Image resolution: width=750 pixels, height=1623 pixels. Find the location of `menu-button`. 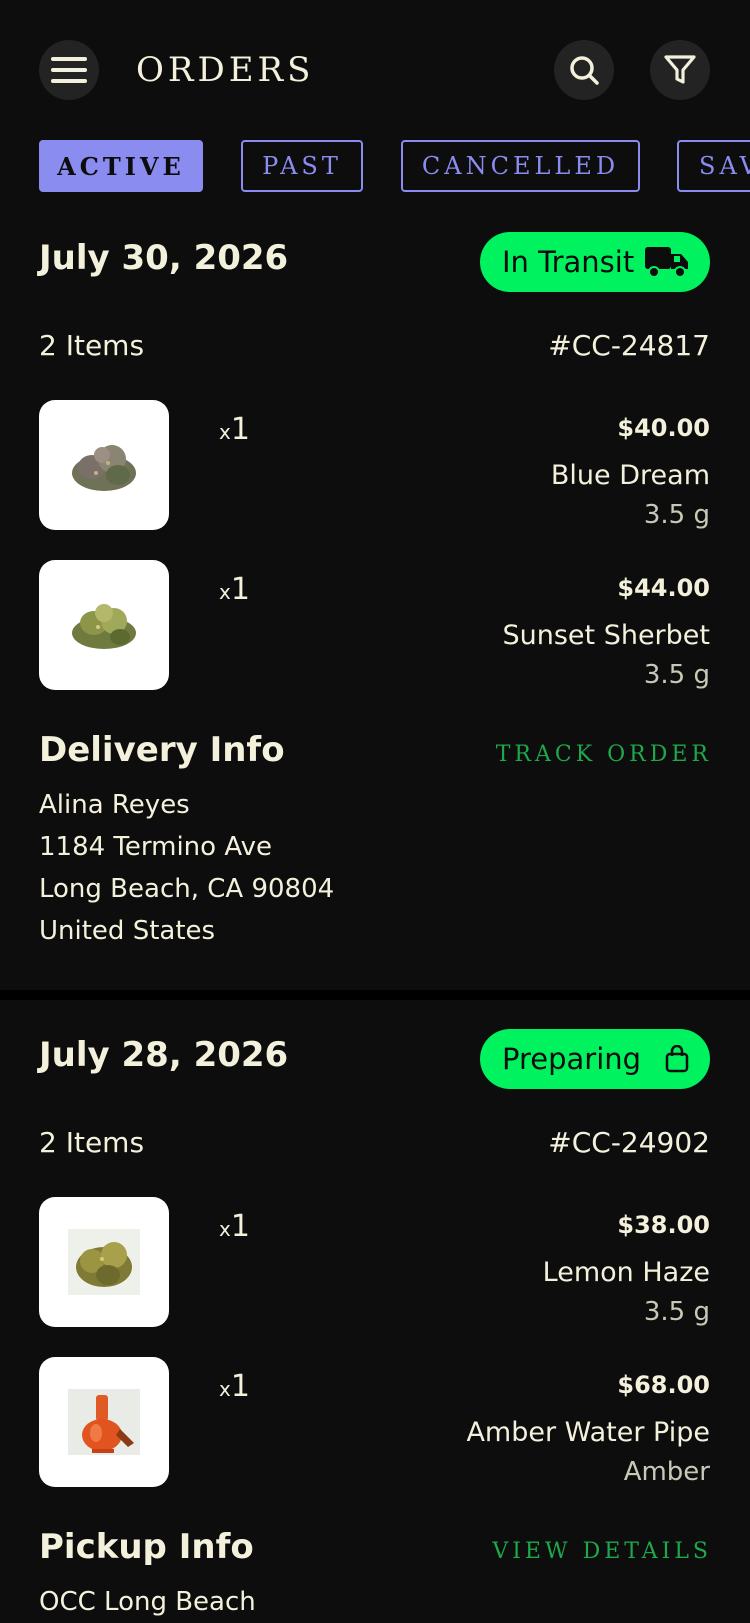

menu-button is located at coordinates (69, 70).